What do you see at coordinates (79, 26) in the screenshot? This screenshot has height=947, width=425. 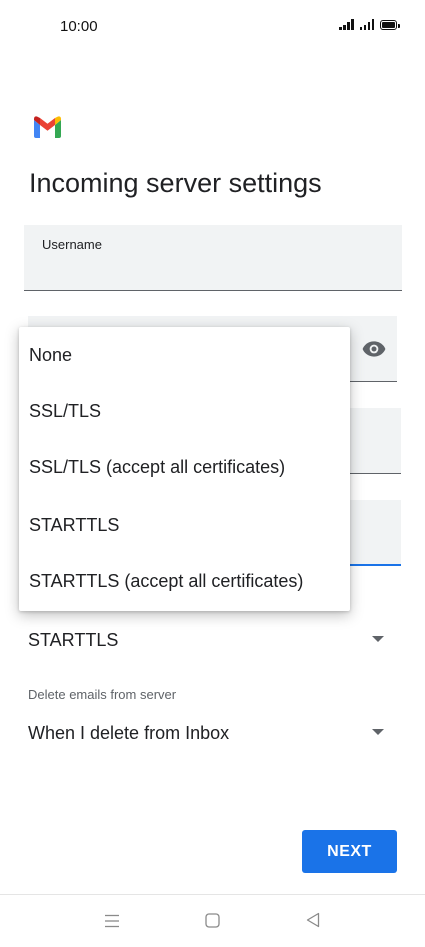 I see `status-time: 10:00` at bounding box center [79, 26].